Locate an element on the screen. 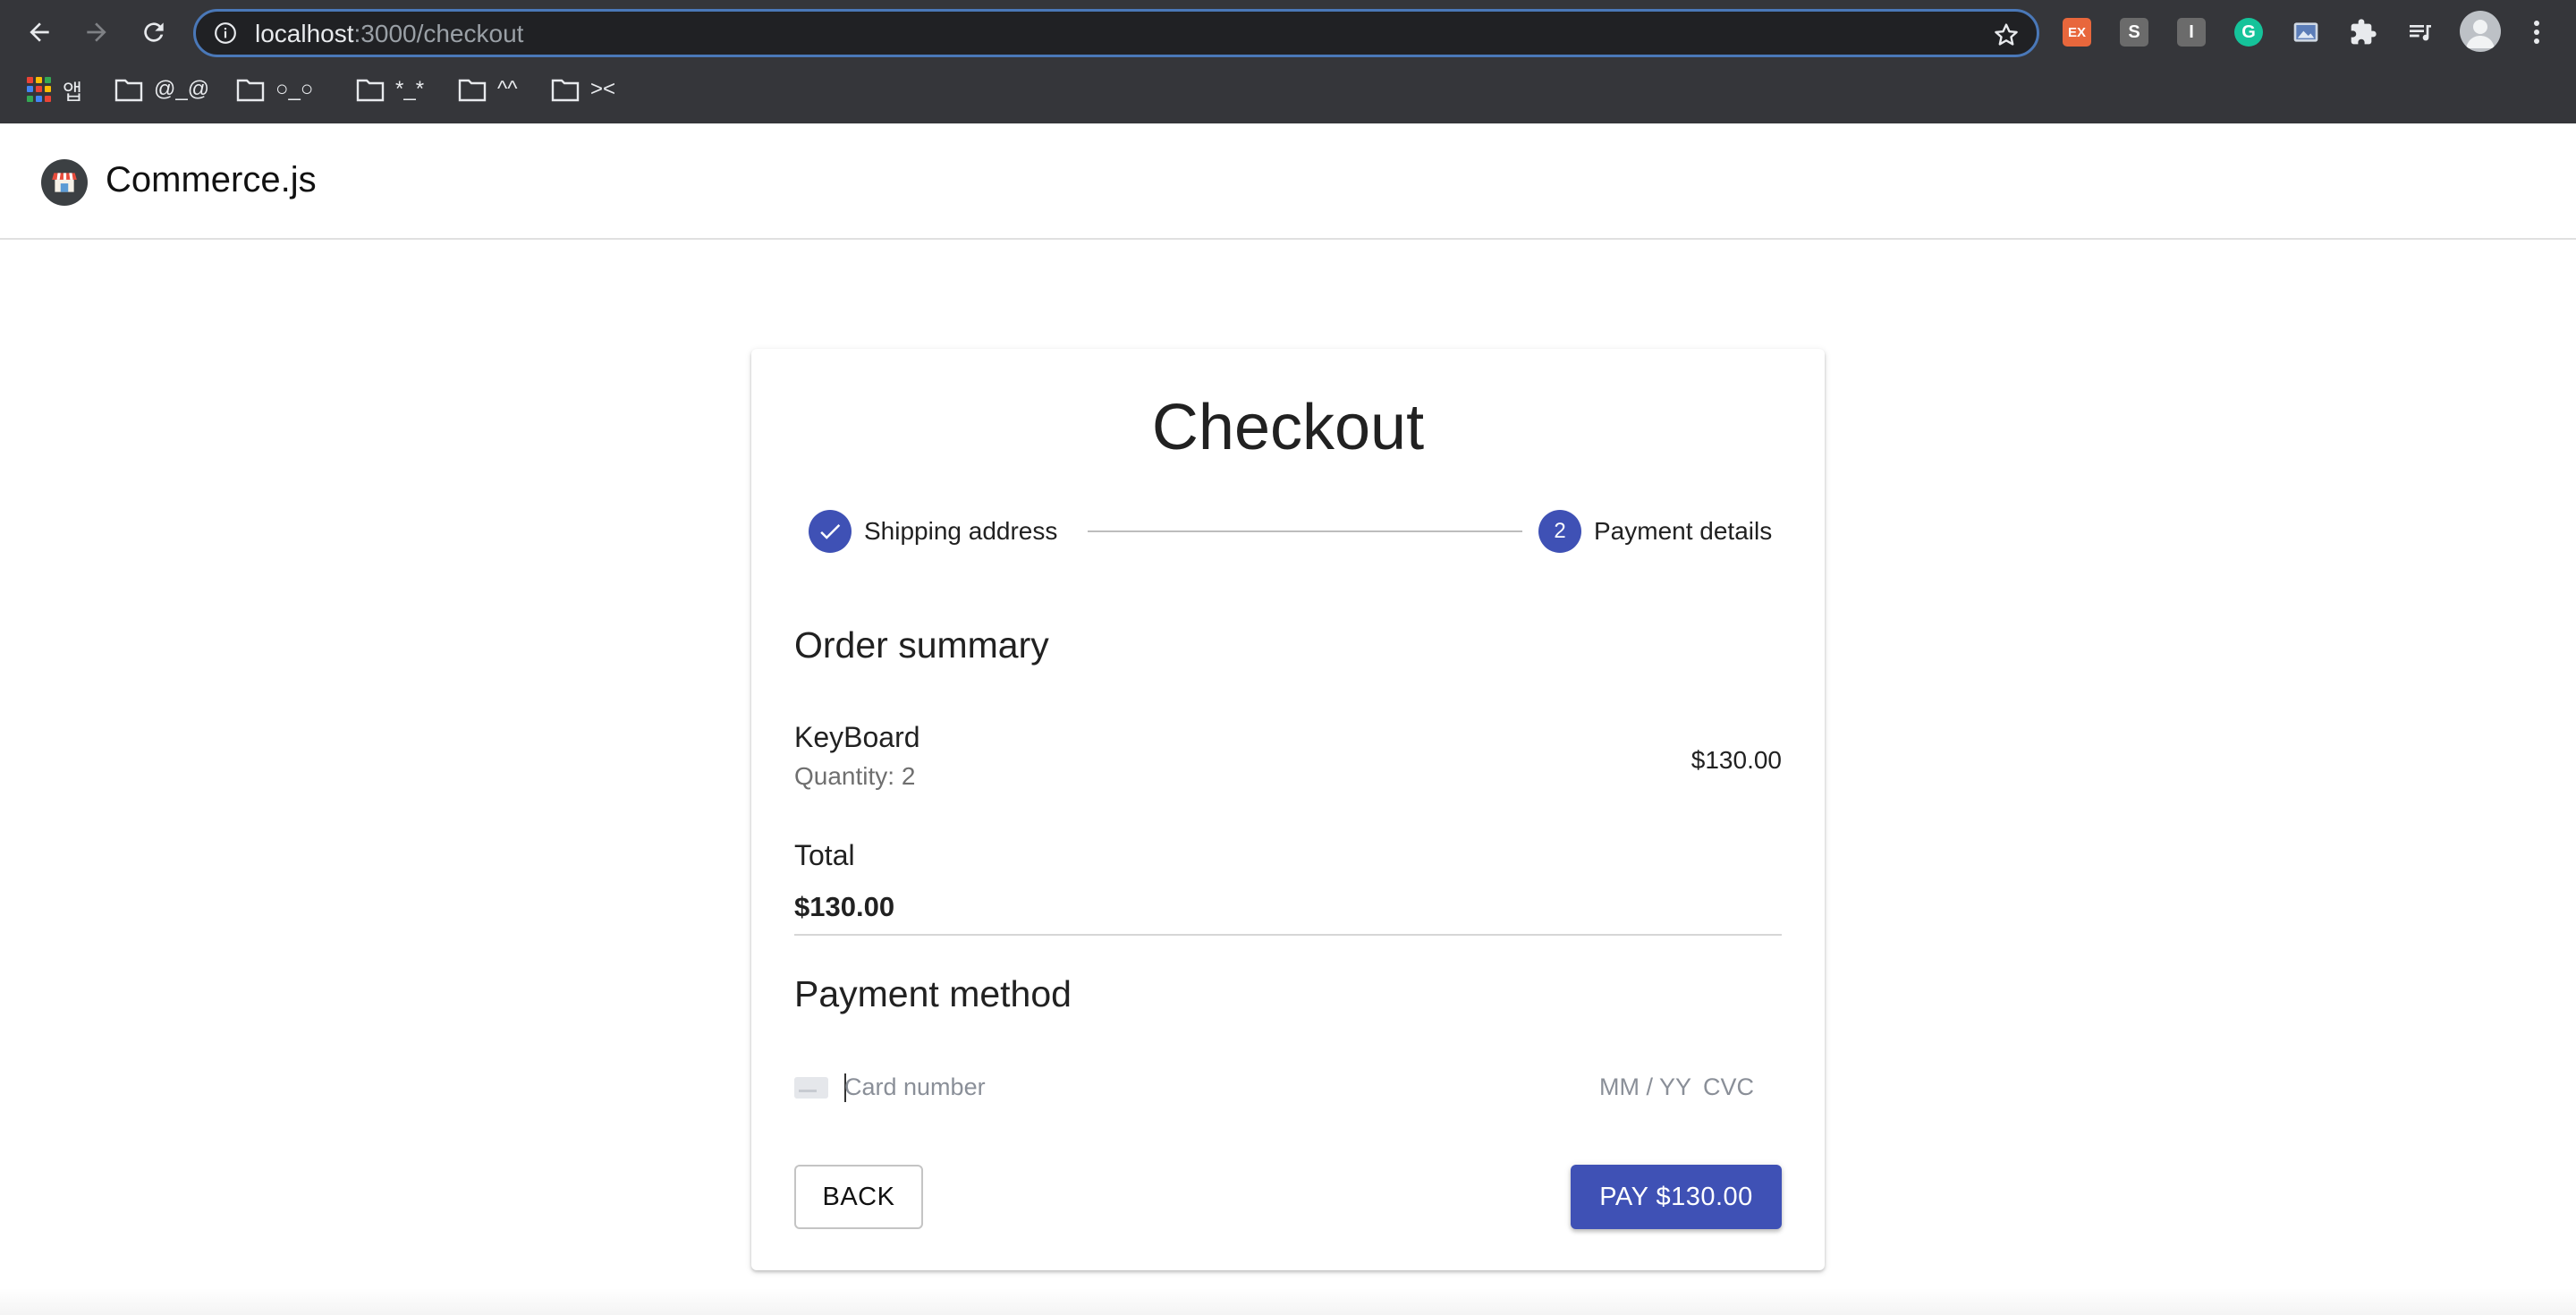 The height and width of the screenshot is (1315, 2576). brand-title: Commerce.js is located at coordinates (211, 179).